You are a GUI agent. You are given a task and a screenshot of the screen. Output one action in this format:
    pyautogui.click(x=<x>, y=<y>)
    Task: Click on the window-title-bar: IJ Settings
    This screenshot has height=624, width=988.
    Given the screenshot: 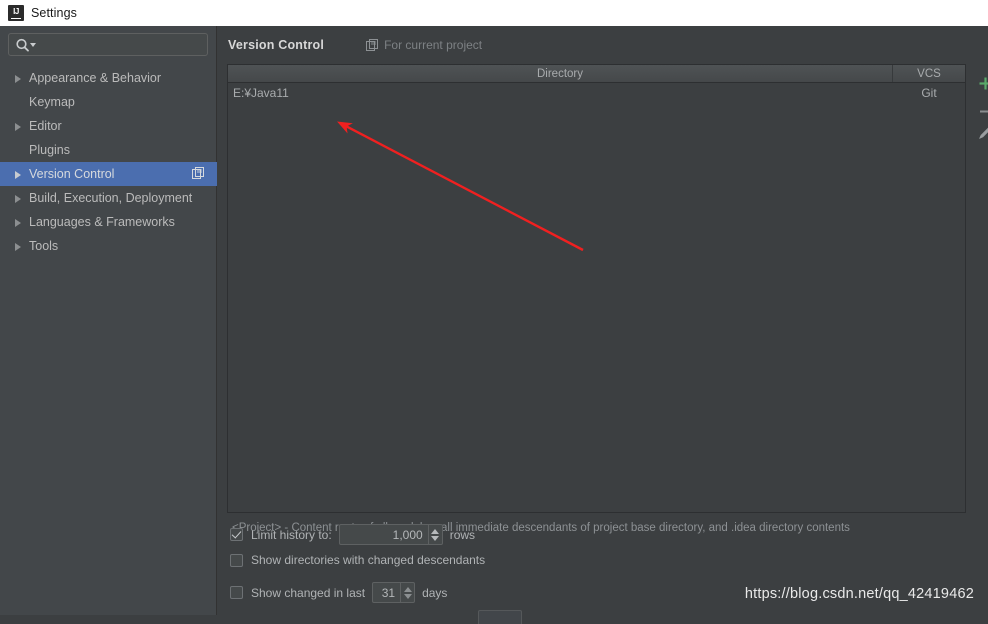 What is the action you would take?
    pyautogui.click(x=494, y=13)
    